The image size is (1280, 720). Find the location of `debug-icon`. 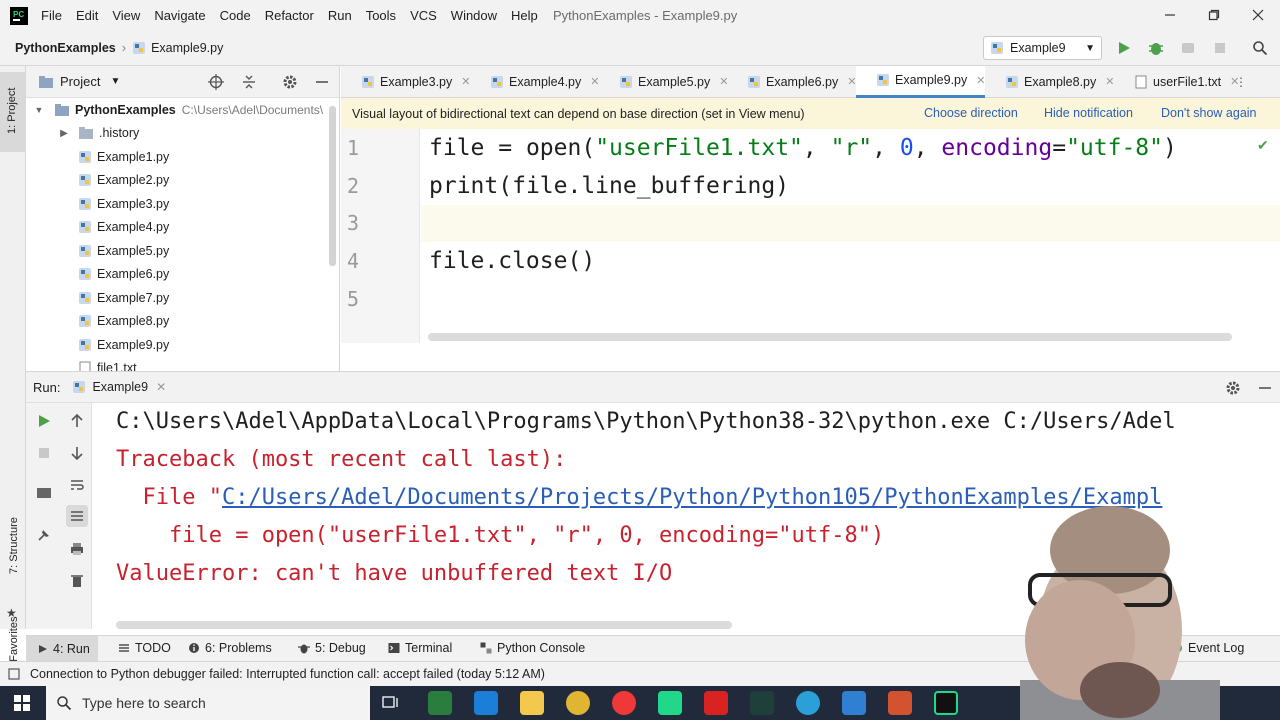

debug-icon is located at coordinates (1156, 48).